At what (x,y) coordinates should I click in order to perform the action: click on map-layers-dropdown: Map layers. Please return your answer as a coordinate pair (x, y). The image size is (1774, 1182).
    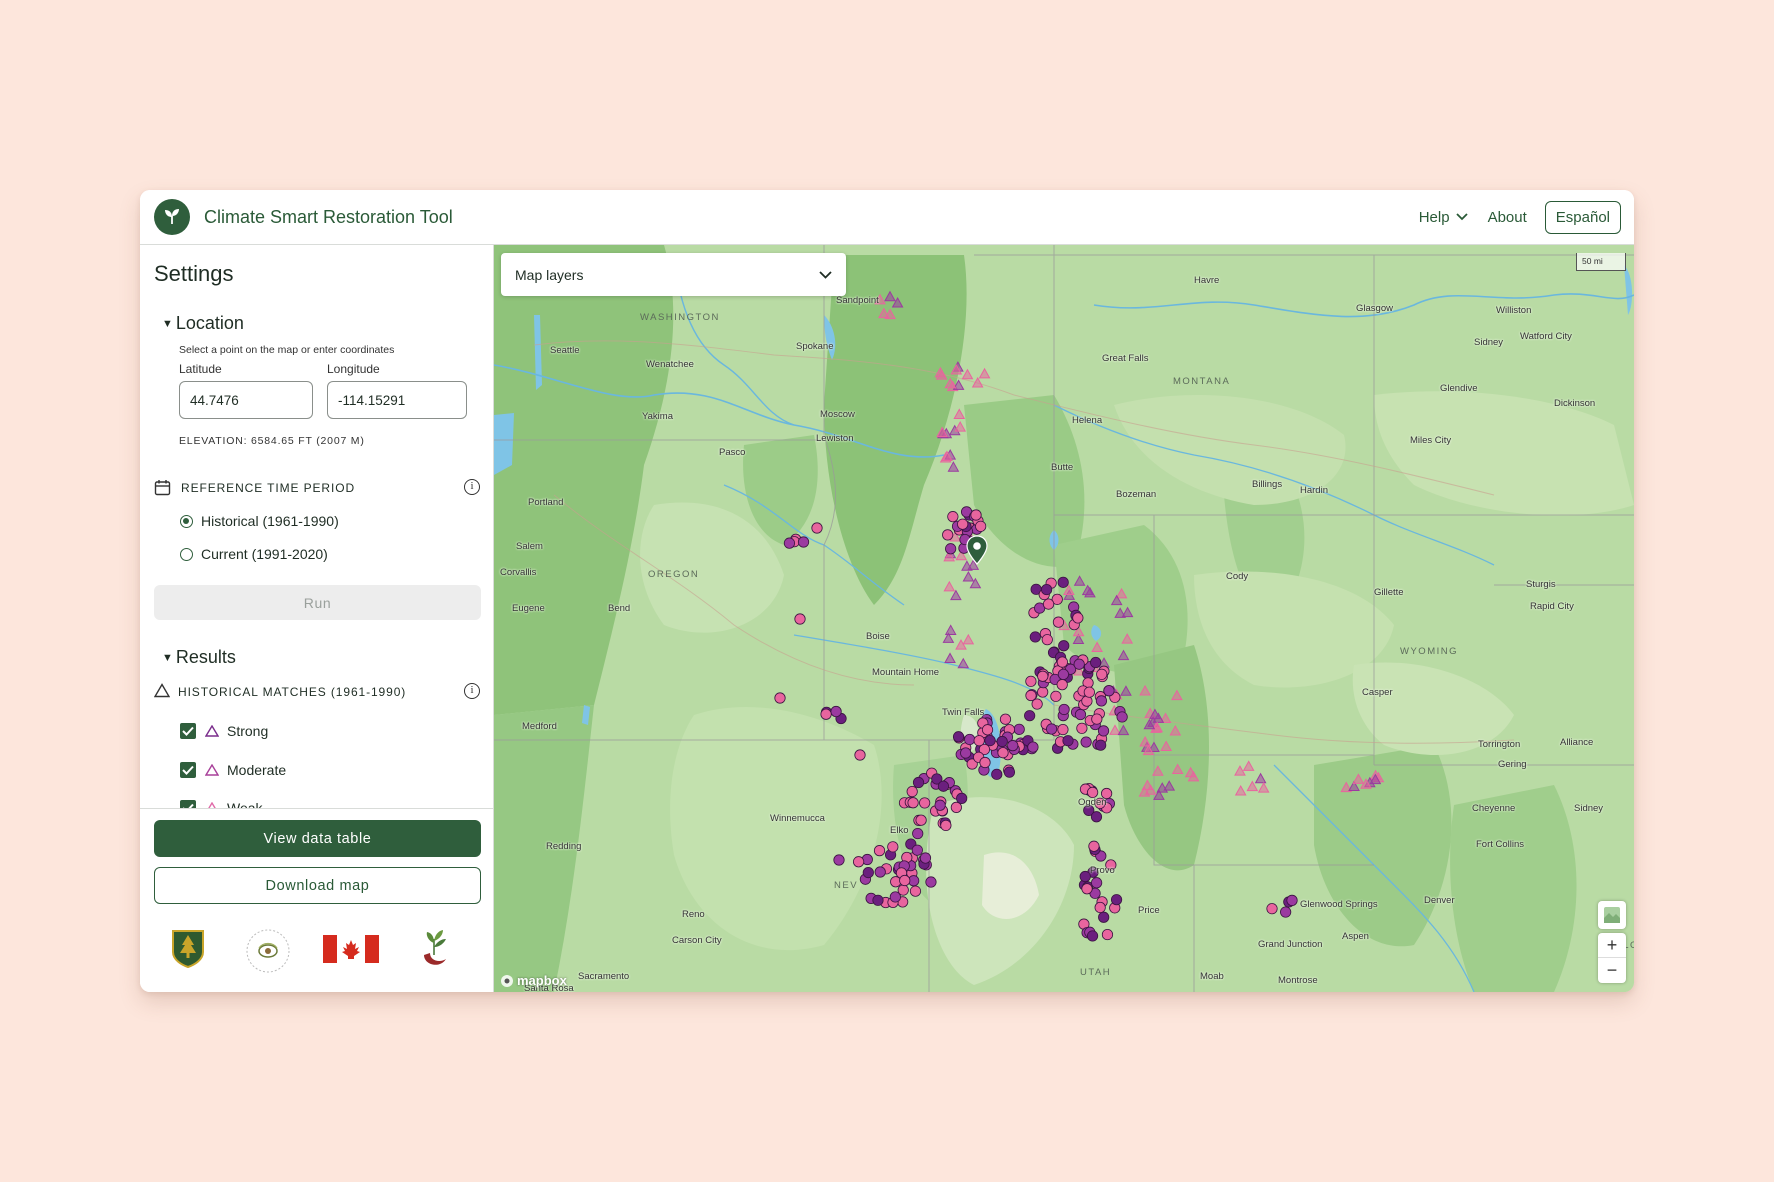
    Looking at the image, I should click on (673, 274).